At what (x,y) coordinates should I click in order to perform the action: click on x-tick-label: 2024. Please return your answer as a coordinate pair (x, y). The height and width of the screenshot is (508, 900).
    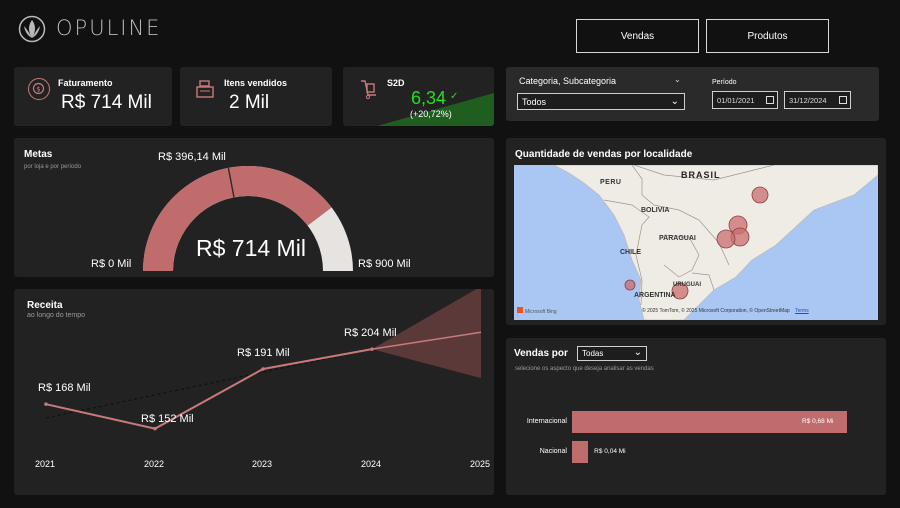
    Looking at the image, I should click on (371, 464).